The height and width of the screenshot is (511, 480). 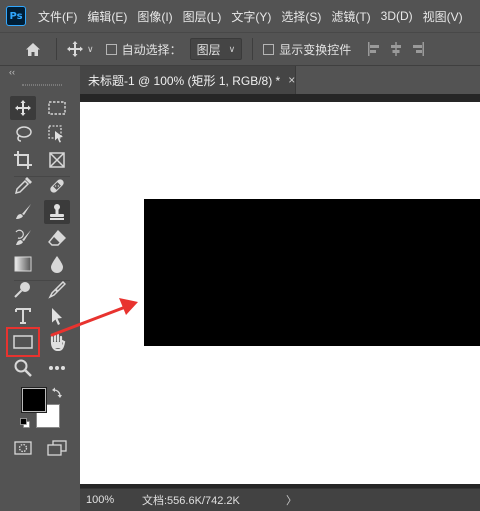 I want to click on dodge-tool, so click(x=23, y=290).